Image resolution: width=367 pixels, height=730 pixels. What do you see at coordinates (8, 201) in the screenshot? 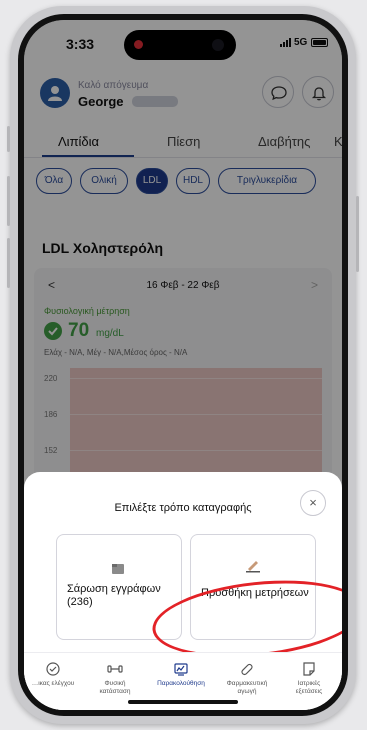
I see `volume-up-button` at bounding box center [8, 201].